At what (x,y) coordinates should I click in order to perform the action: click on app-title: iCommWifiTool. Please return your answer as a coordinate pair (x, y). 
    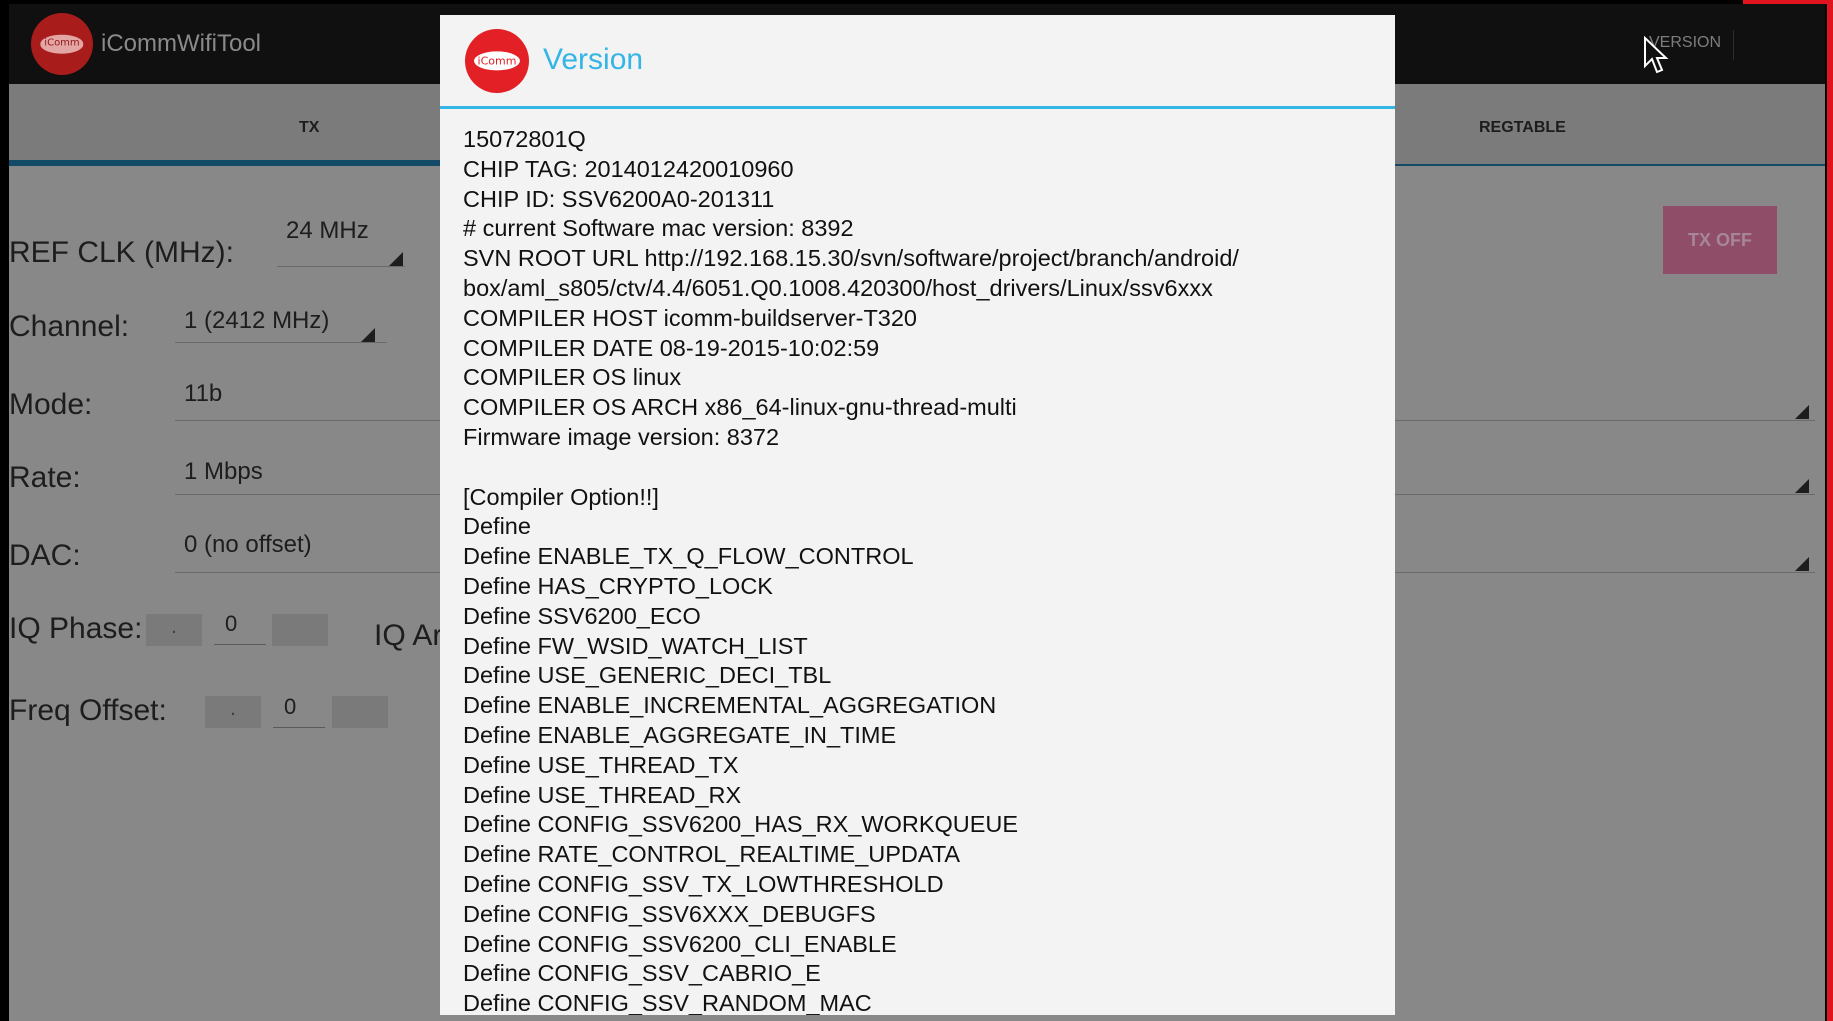
    Looking at the image, I should click on (181, 43).